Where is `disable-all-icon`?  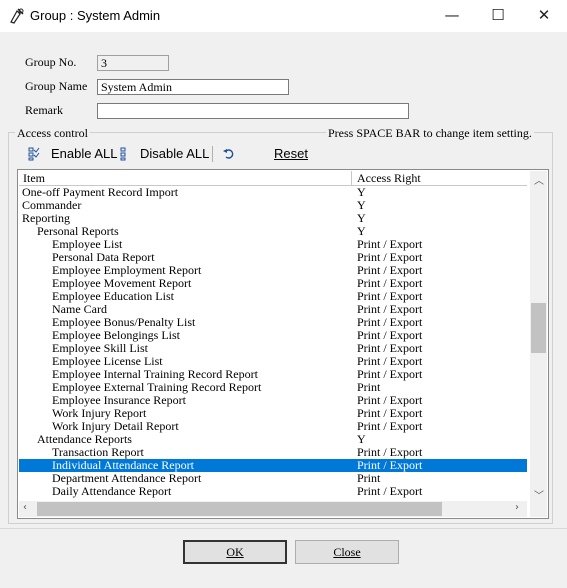 disable-all-icon is located at coordinates (123, 154).